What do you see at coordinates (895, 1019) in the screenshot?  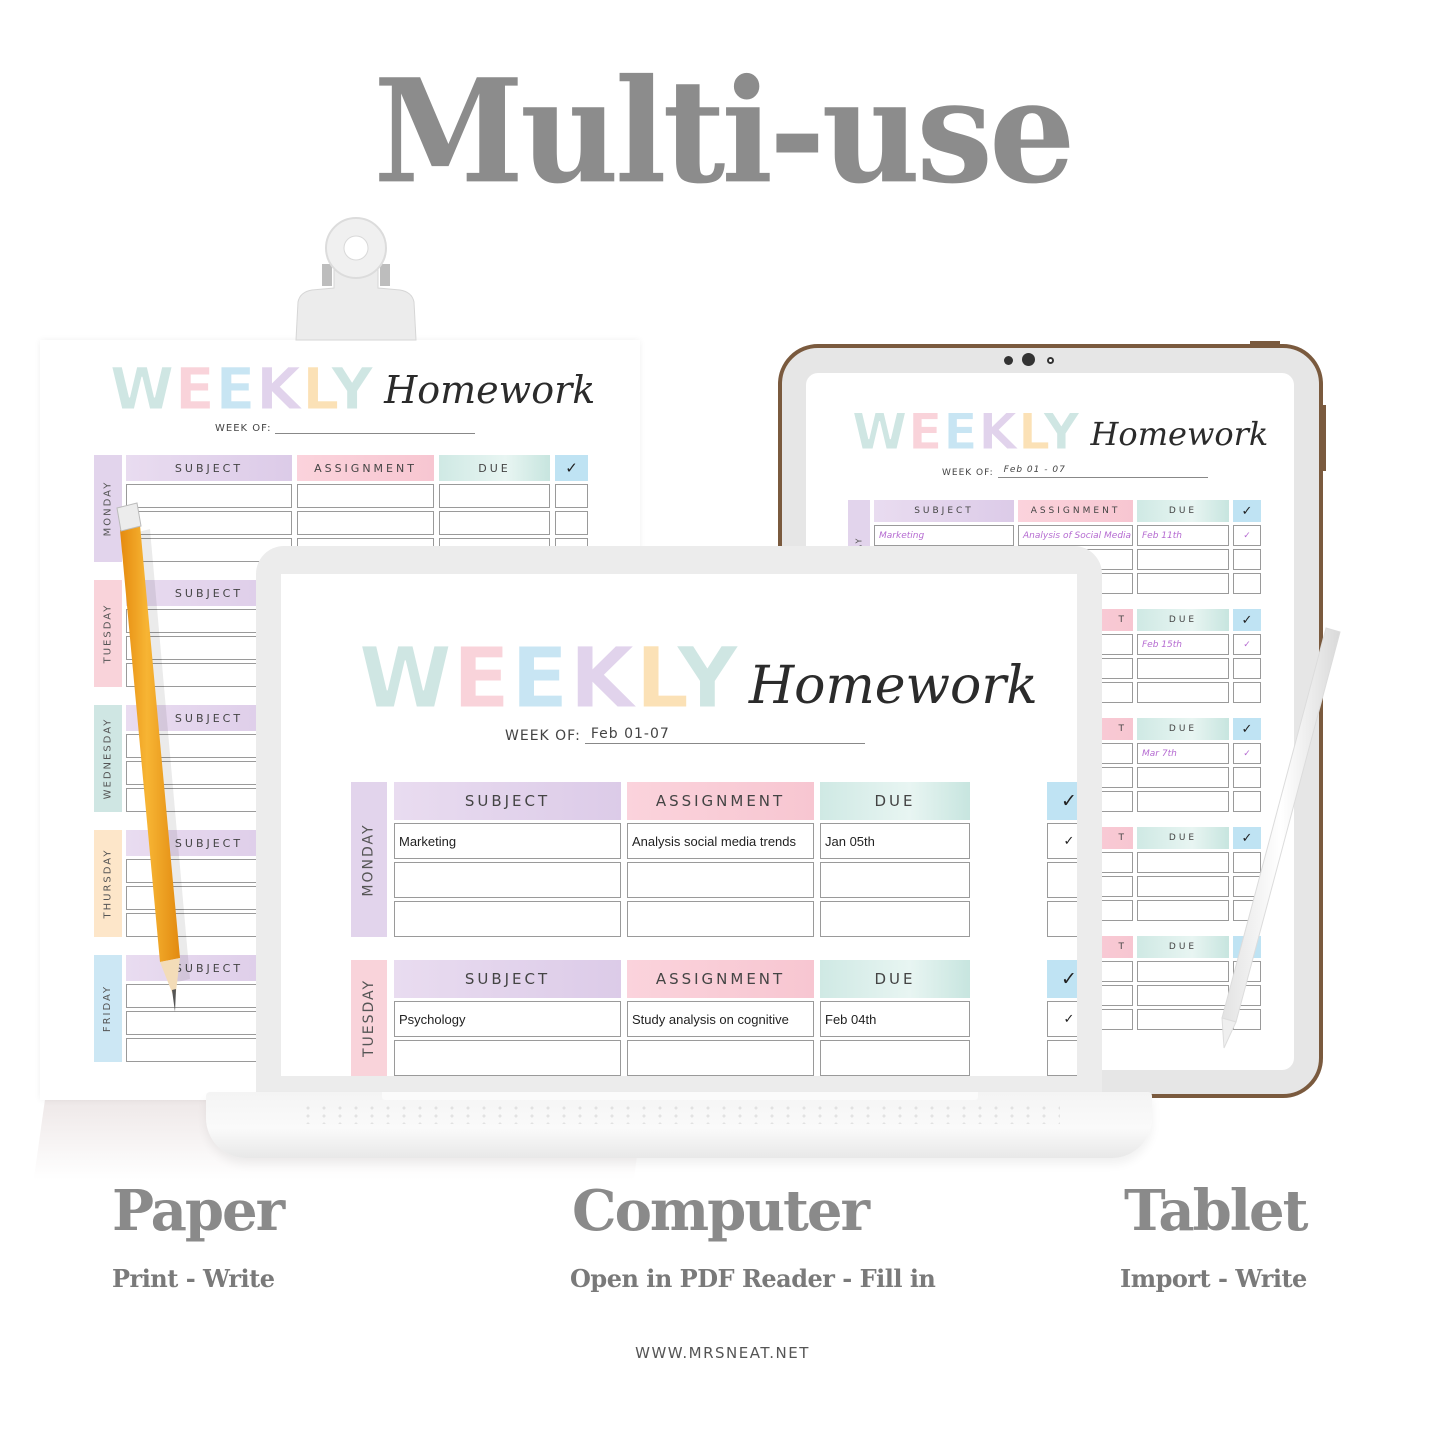 I see `cell-due: Feb 04th` at bounding box center [895, 1019].